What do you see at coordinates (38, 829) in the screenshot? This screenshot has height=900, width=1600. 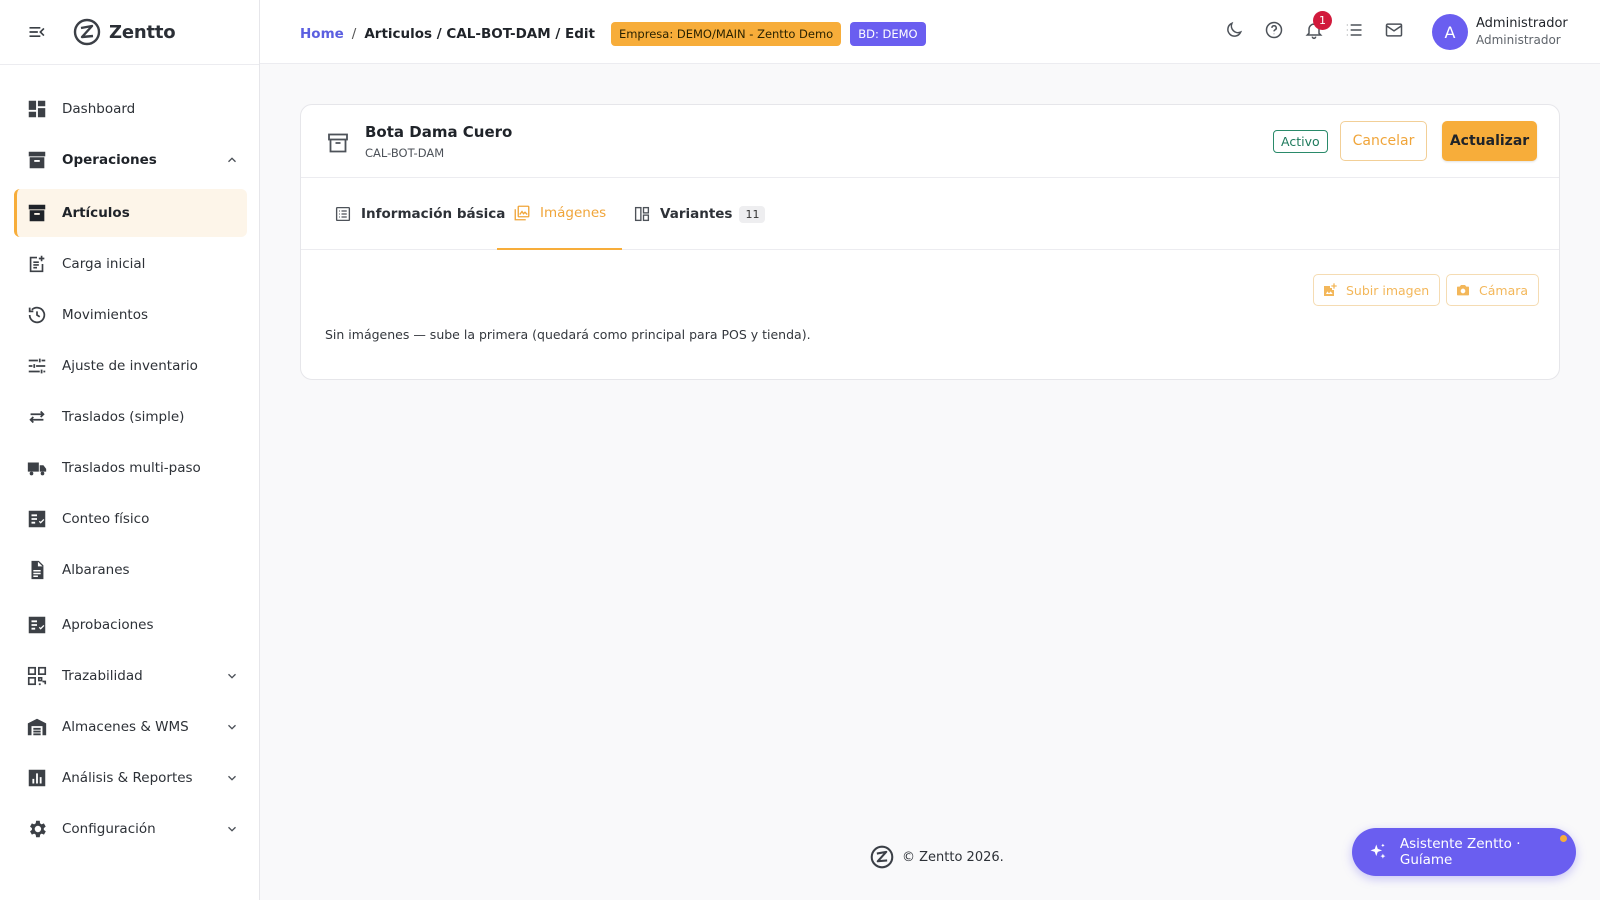 I see `gear-icon` at bounding box center [38, 829].